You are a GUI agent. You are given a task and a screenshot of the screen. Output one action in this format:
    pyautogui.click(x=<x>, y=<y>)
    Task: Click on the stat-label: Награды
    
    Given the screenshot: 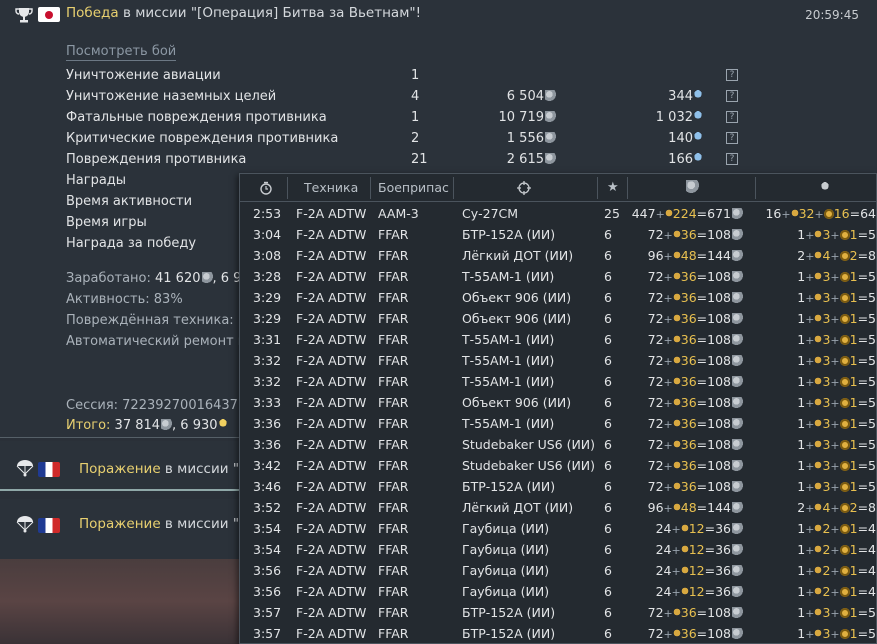 What is the action you would take?
    pyautogui.click(x=96, y=180)
    